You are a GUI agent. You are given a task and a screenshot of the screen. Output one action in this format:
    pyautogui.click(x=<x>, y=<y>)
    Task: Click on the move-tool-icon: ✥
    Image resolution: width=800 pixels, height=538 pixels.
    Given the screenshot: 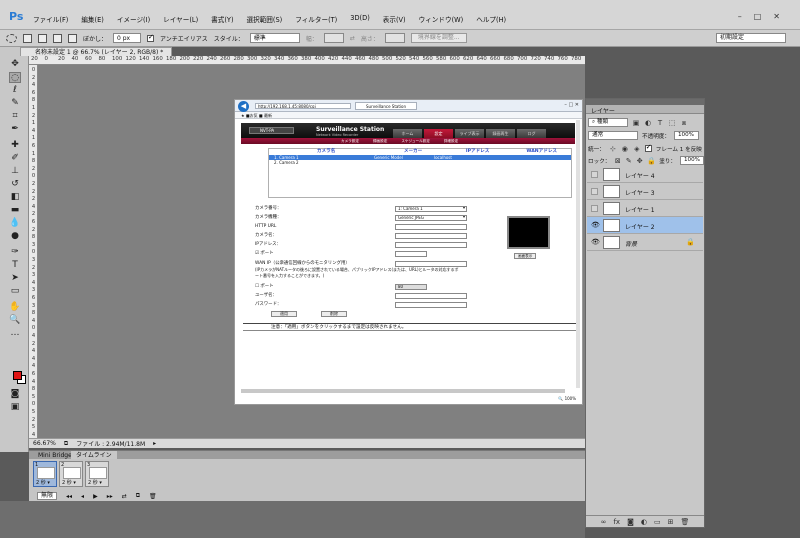 What is the action you would take?
    pyautogui.click(x=15, y=64)
    